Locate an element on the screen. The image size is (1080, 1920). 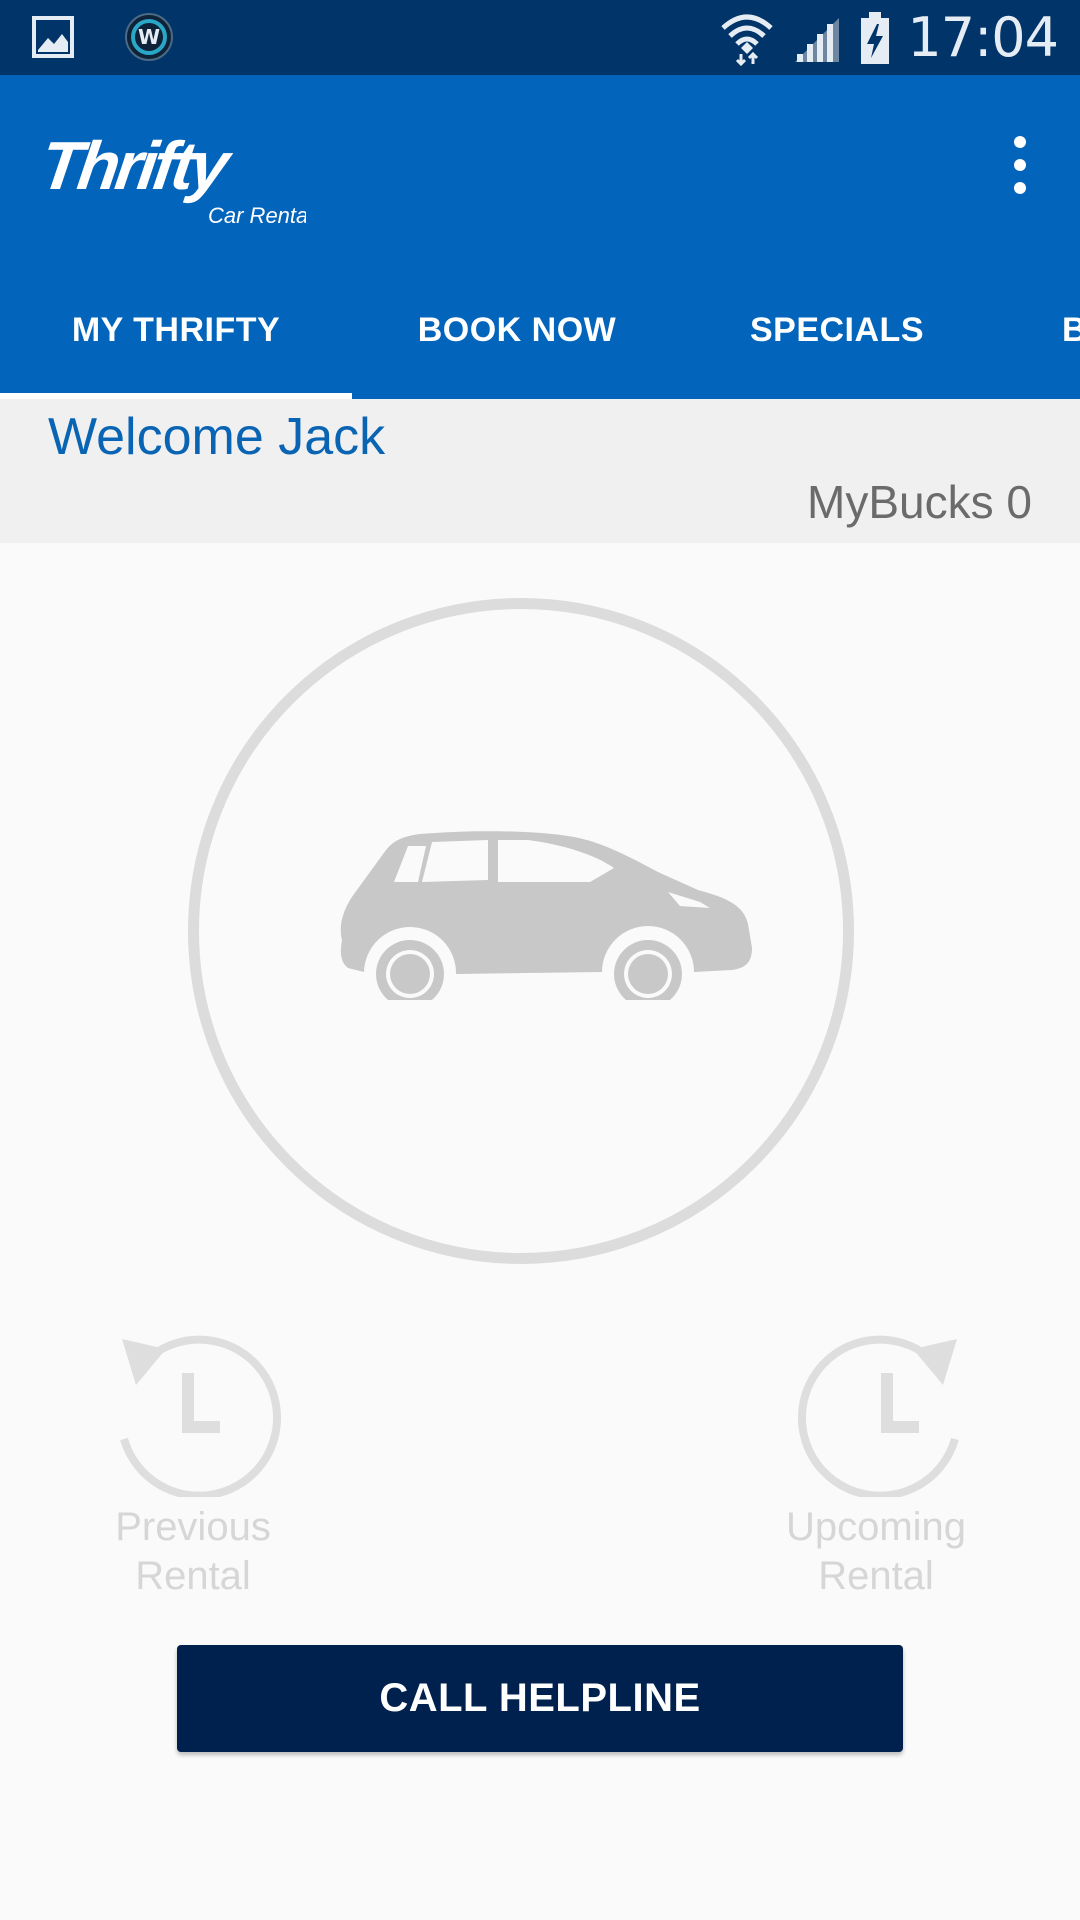
mybucks-balance: MyBucks 0 is located at coordinates (919, 502).